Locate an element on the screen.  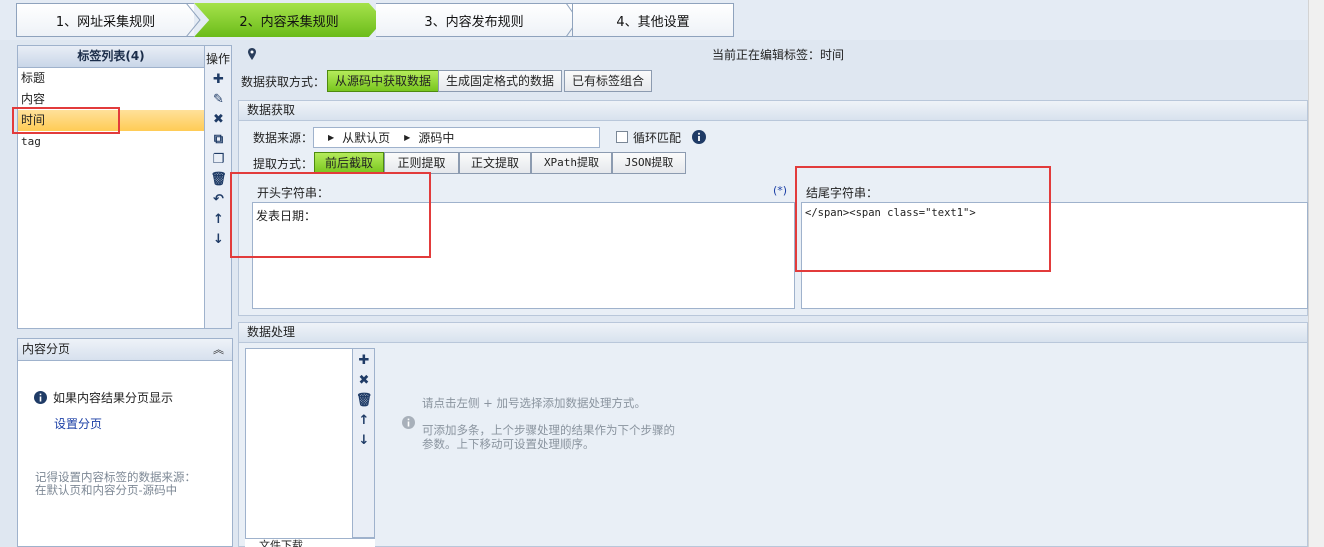
extract-before-after-button: 前后截取 is located at coordinates (349, 163).